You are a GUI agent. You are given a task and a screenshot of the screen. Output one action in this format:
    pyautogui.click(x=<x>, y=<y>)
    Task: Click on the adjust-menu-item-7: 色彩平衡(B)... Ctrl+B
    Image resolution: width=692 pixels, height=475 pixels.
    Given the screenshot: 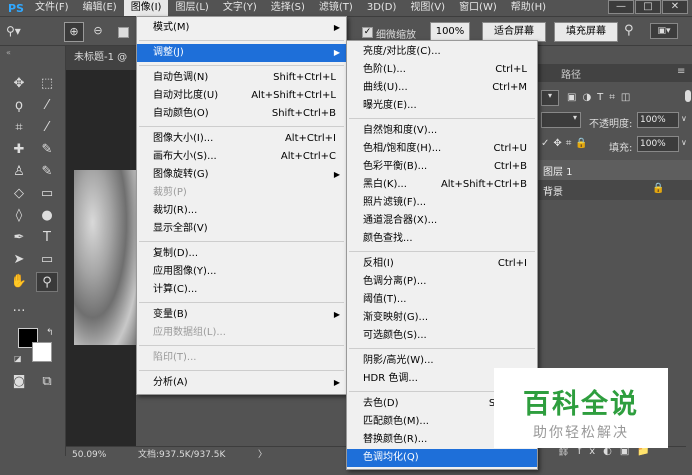 What is the action you would take?
    pyautogui.click(x=442, y=167)
    